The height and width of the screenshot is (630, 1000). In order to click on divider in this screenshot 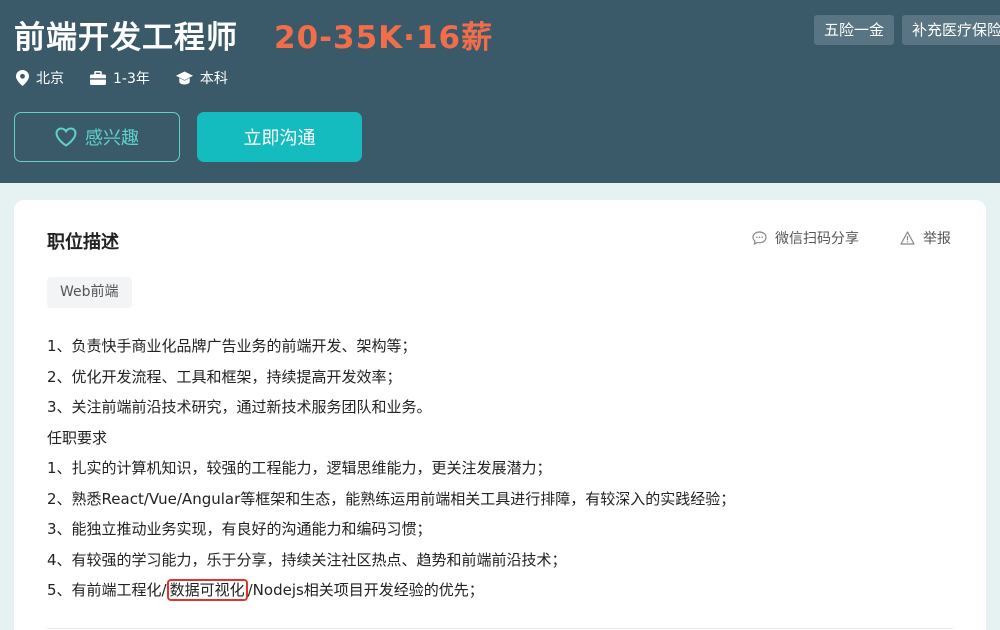, I will do `click(500, 628)`.